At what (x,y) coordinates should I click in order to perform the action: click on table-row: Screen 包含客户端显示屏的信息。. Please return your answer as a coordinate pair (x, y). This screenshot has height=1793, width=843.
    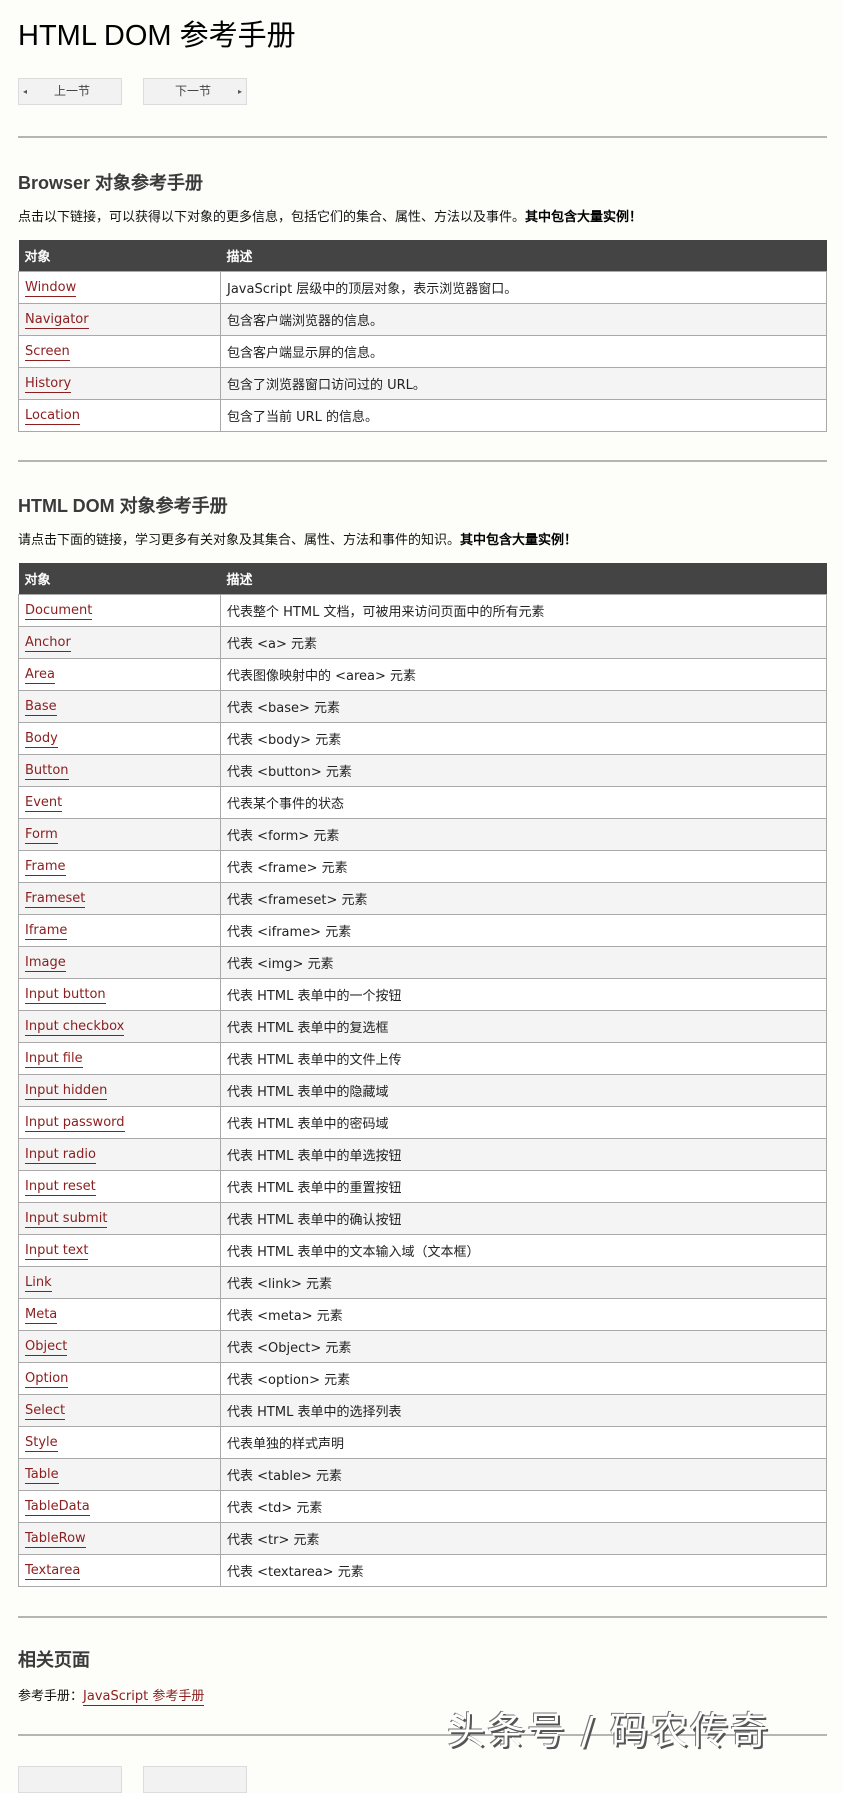
    Looking at the image, I should click on (422, 351).